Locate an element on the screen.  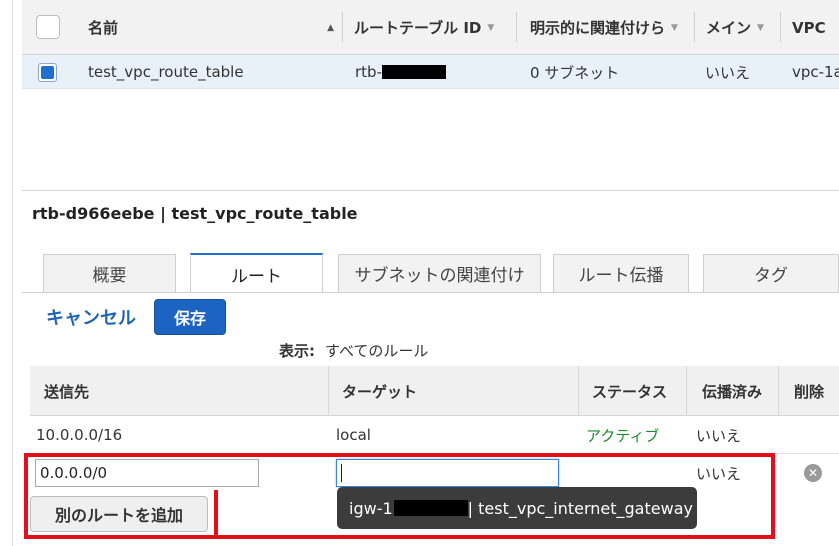
row-name: test_vpc_route_table is located at coordinates (166, 72).